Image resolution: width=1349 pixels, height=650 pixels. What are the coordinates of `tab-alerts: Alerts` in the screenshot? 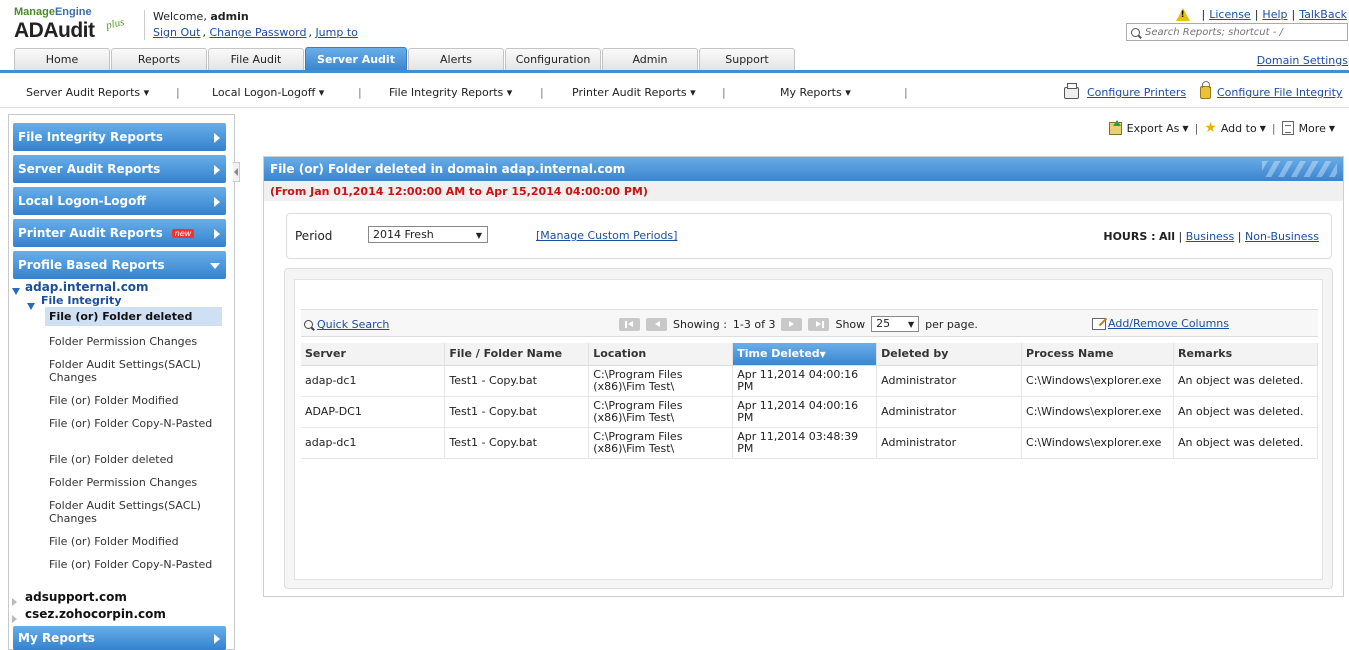 It's located at (456, 59).